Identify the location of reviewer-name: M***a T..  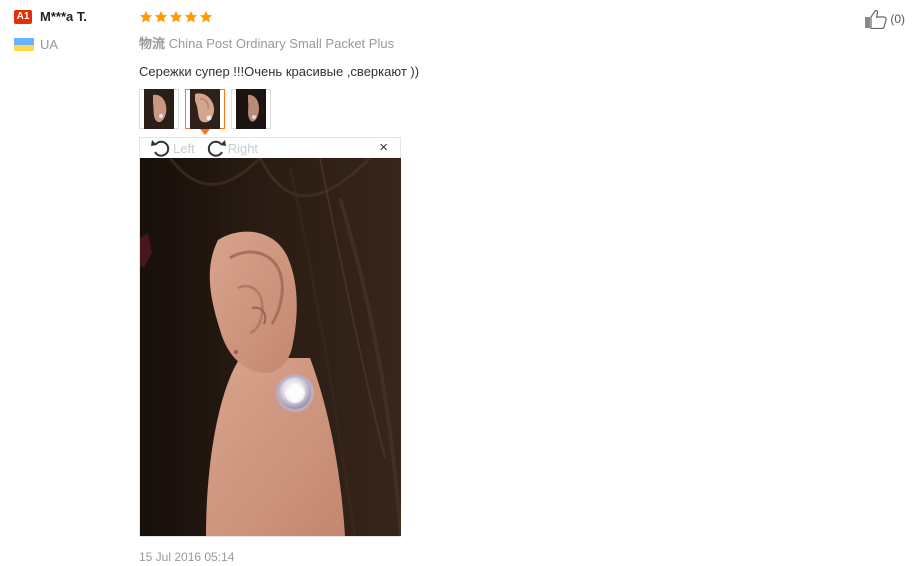
(63, 16).